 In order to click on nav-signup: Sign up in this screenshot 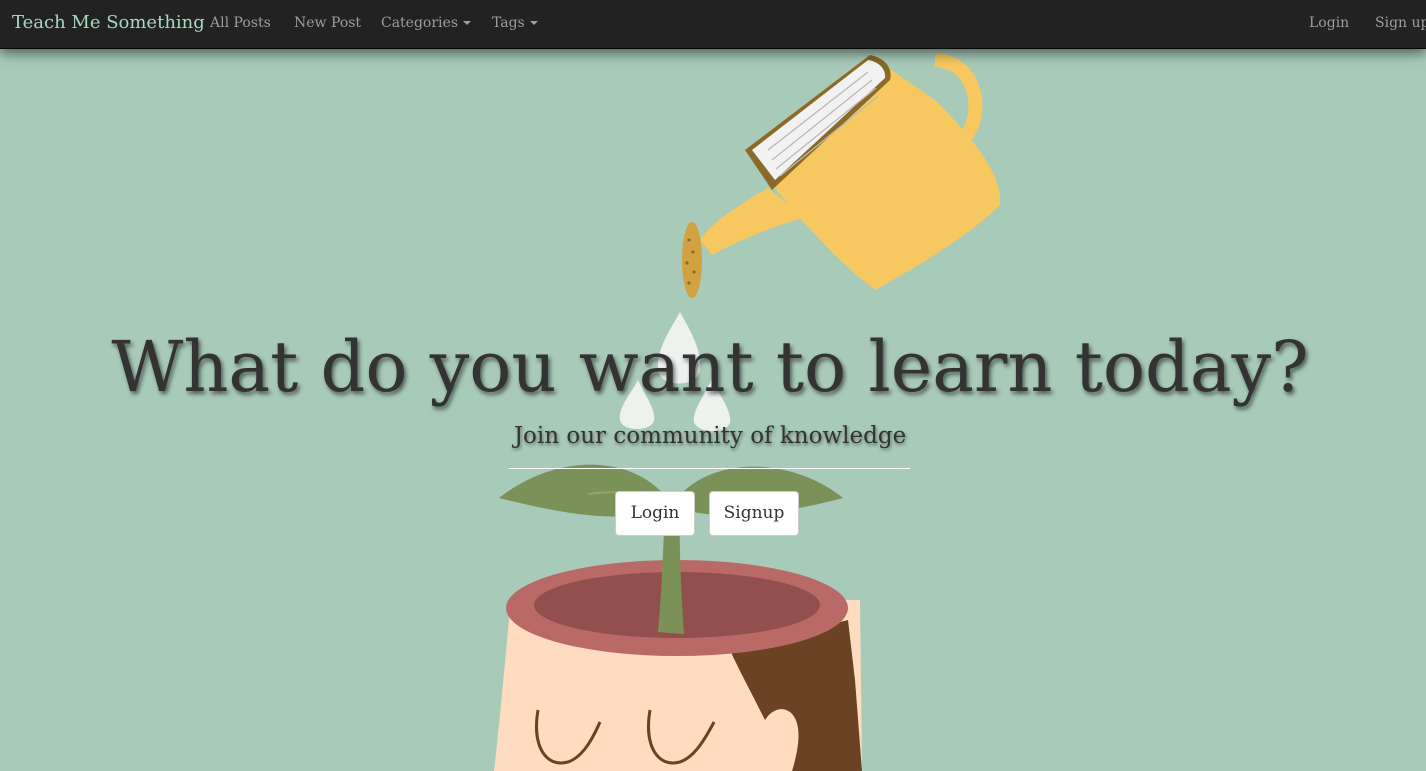, I will do `click(1400, 23)`.